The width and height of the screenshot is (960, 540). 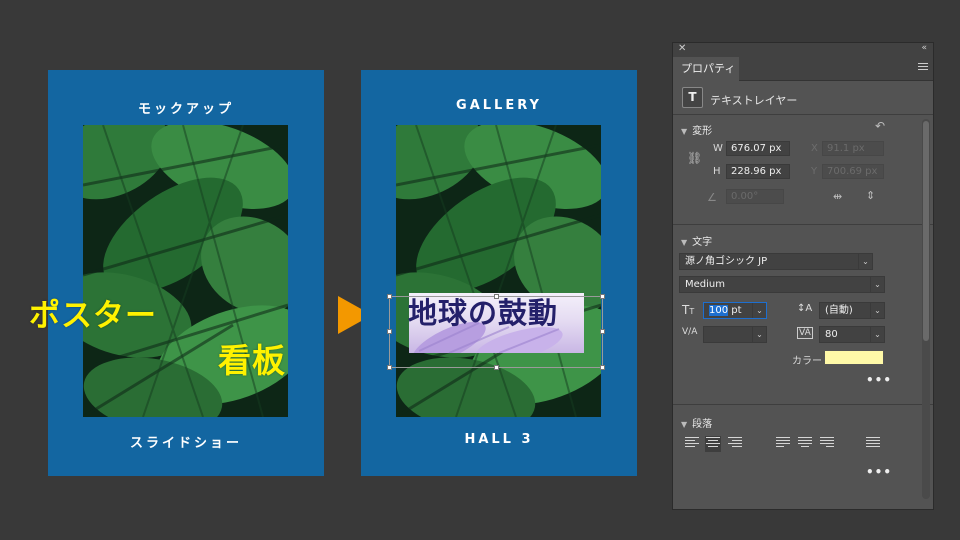 I want to click on justify-right-icon, so click(x=827, y=444).